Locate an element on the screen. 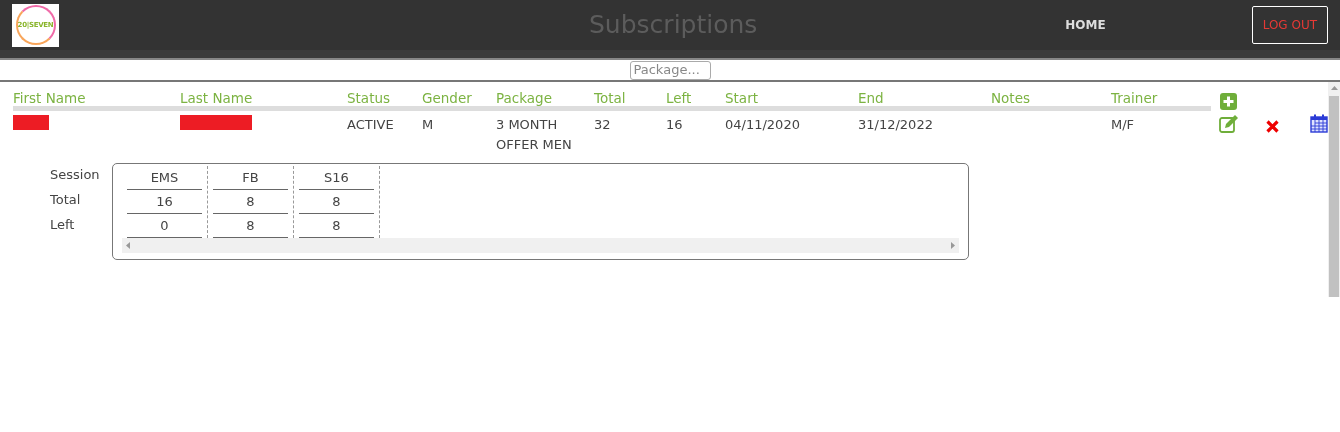 Image resolution: width=1340 pixels, height=432 pixels. column-header: Notes is located at coordinates (1011, 97).